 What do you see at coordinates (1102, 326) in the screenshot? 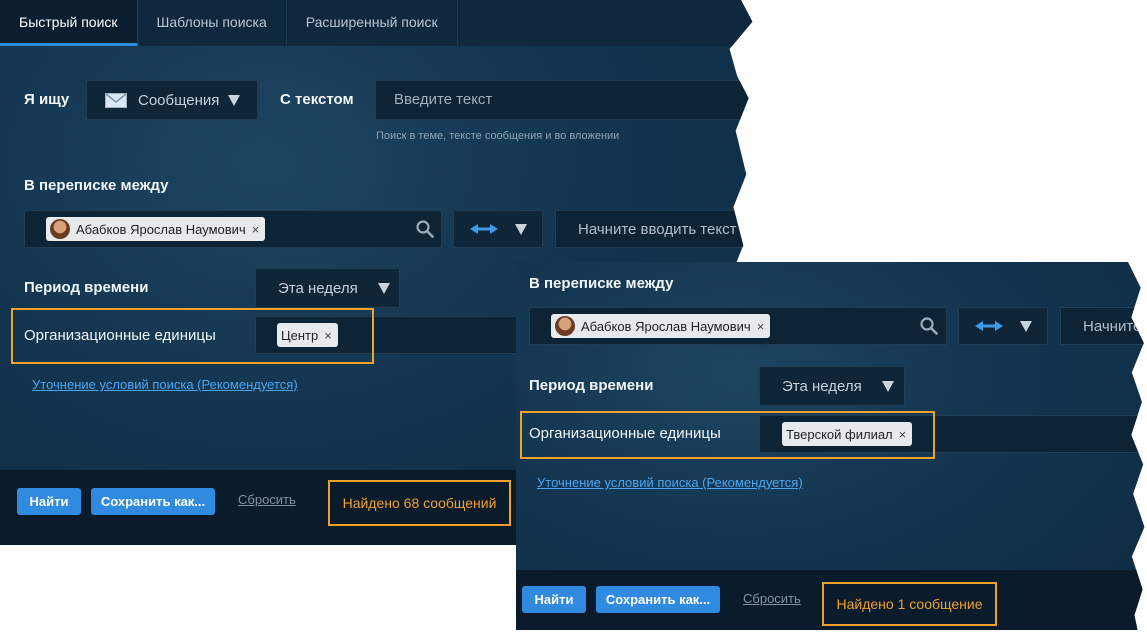
I see `second-participant-input: Начните` at bounding box center [1102, 326].